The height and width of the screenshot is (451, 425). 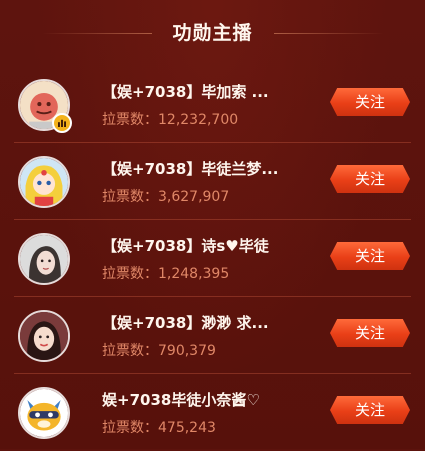 I want to click on vote-count: 拉票数：1,248,395, so click(x=165, y=273).